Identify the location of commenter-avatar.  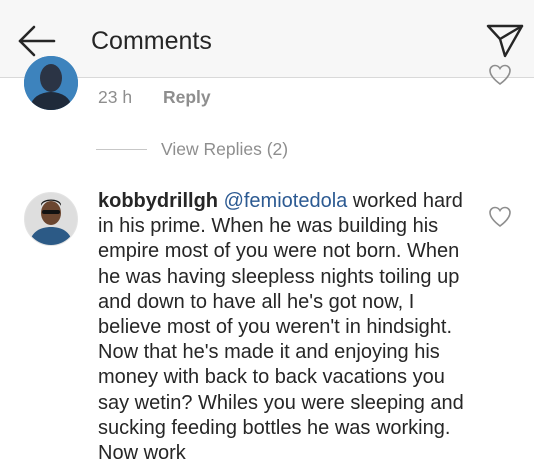
(51, 219).